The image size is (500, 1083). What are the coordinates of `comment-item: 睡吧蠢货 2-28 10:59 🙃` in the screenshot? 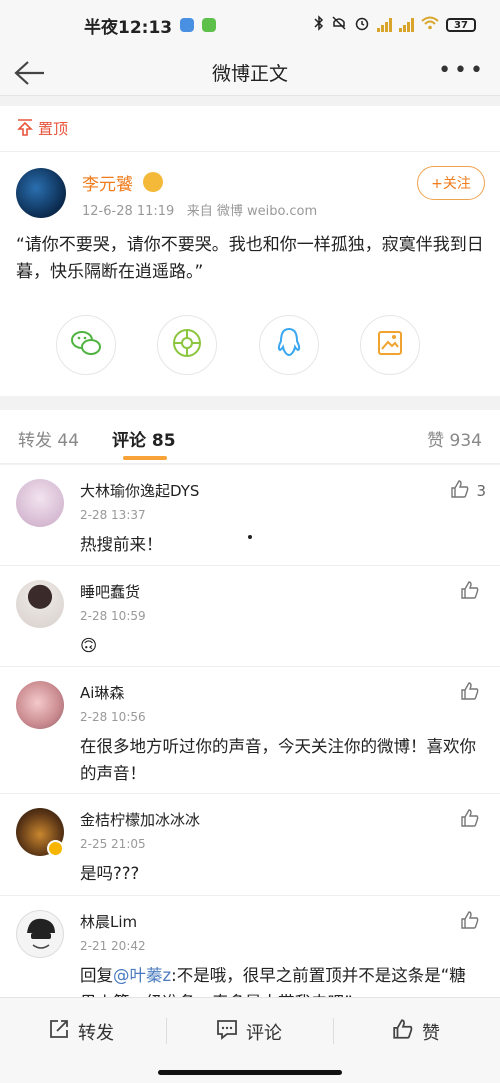 It's located at (250, 616).